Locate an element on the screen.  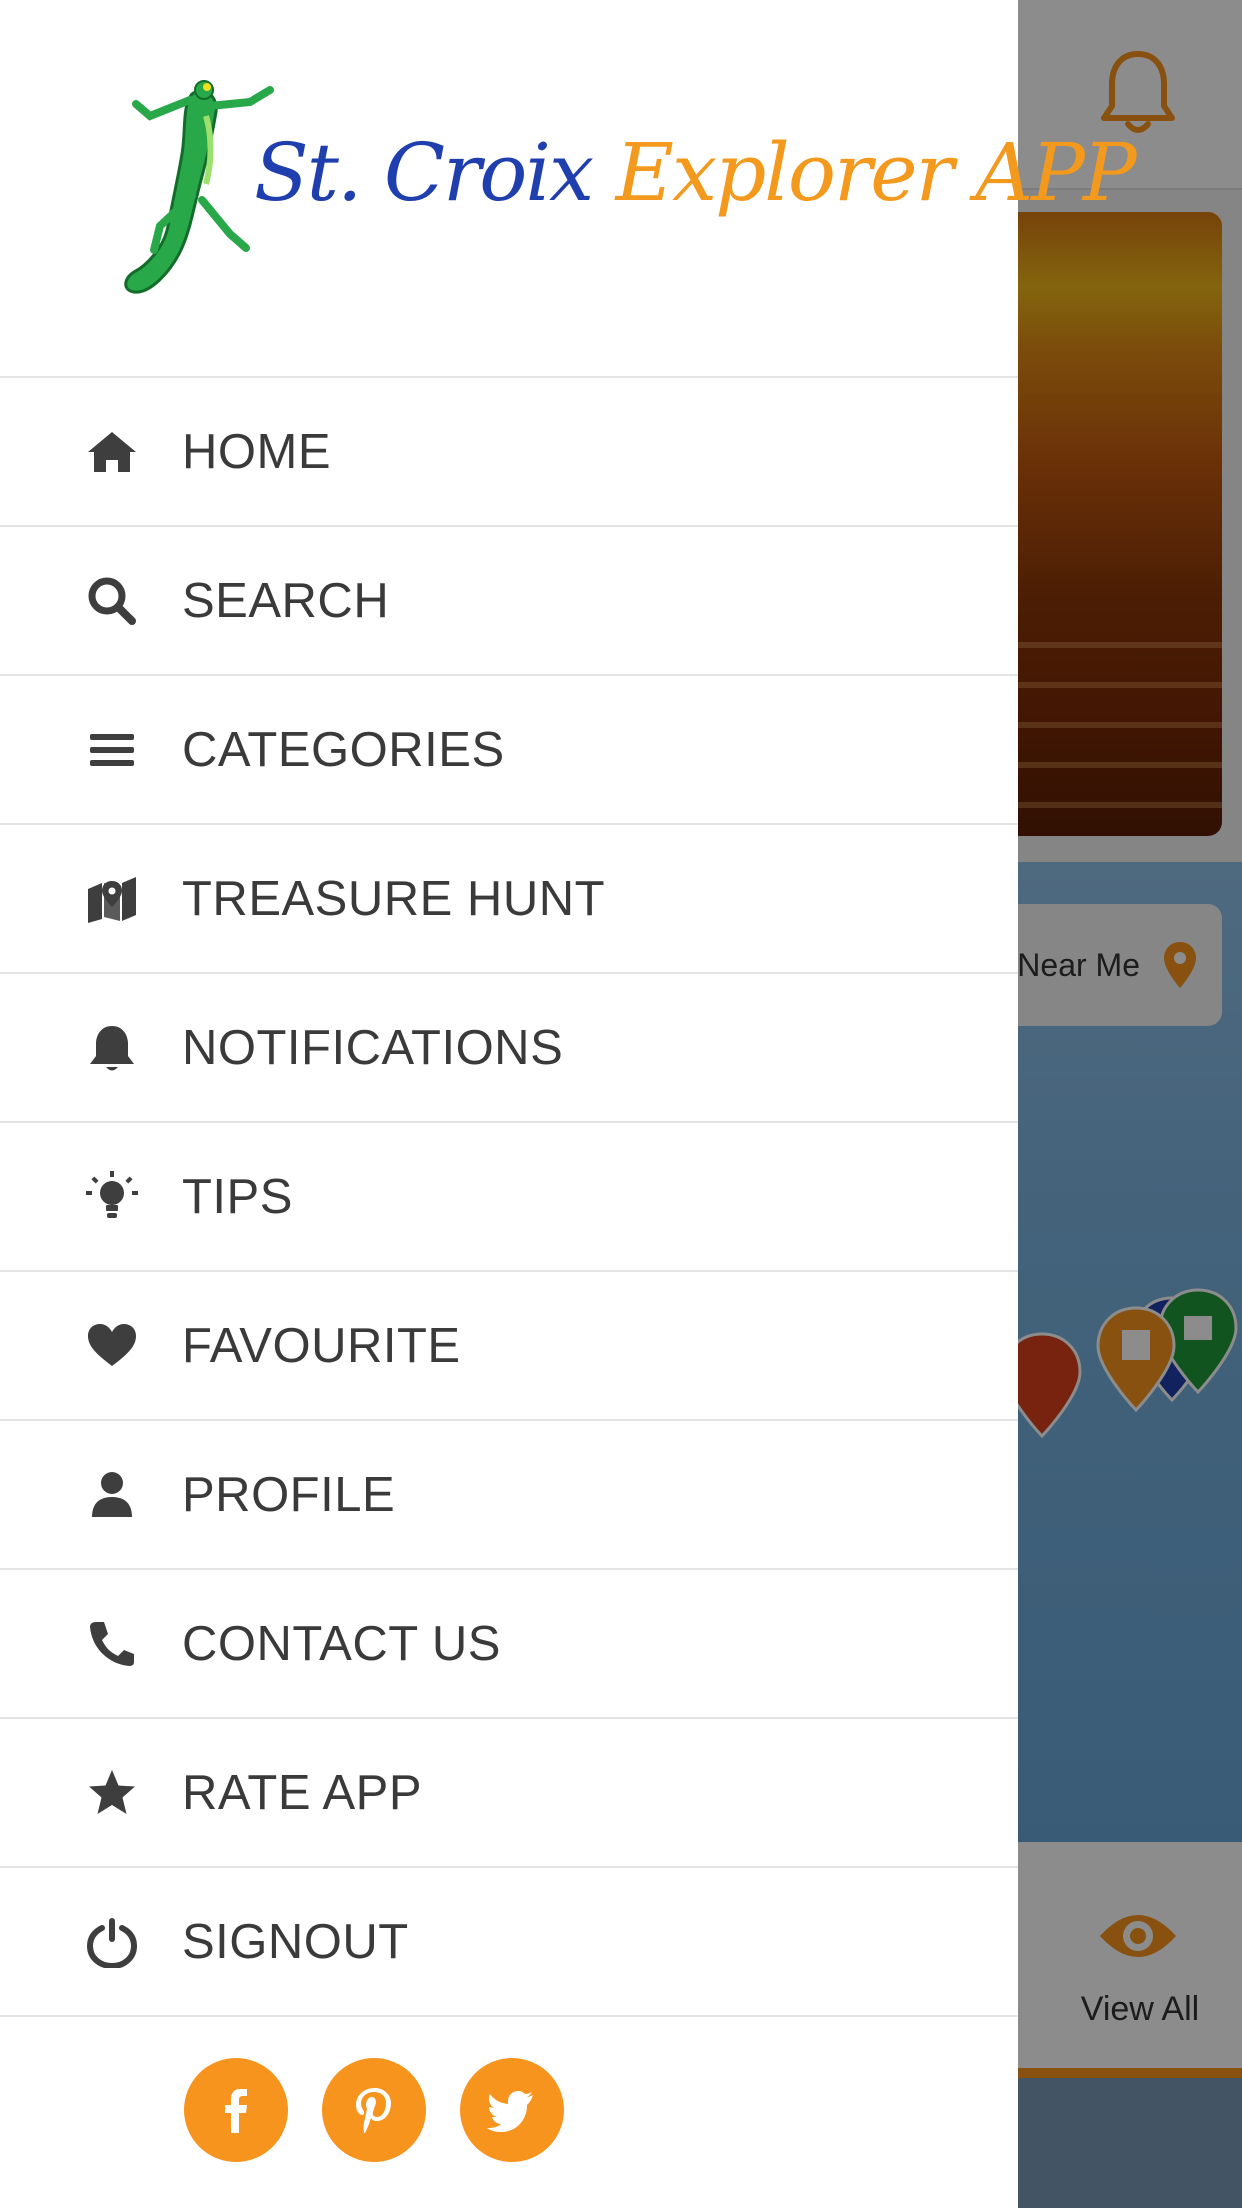
social-links is located at coordinates (374, 2110).